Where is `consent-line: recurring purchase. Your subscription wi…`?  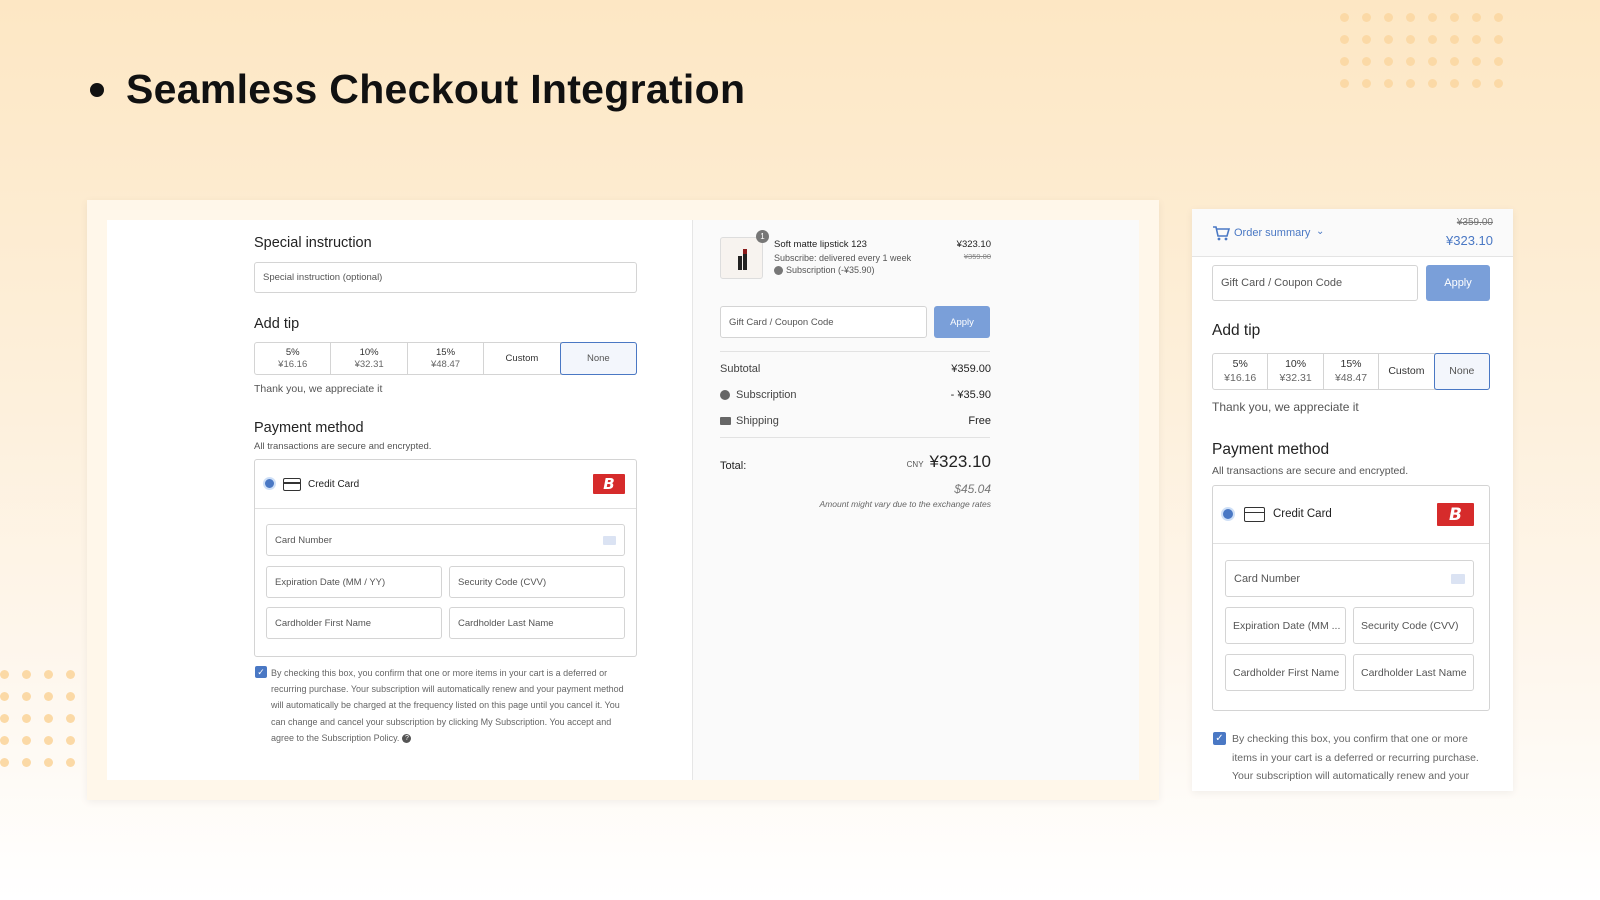 consent-line: recurring purchase. Your subscription wi… is located at coordinates (447, 689).